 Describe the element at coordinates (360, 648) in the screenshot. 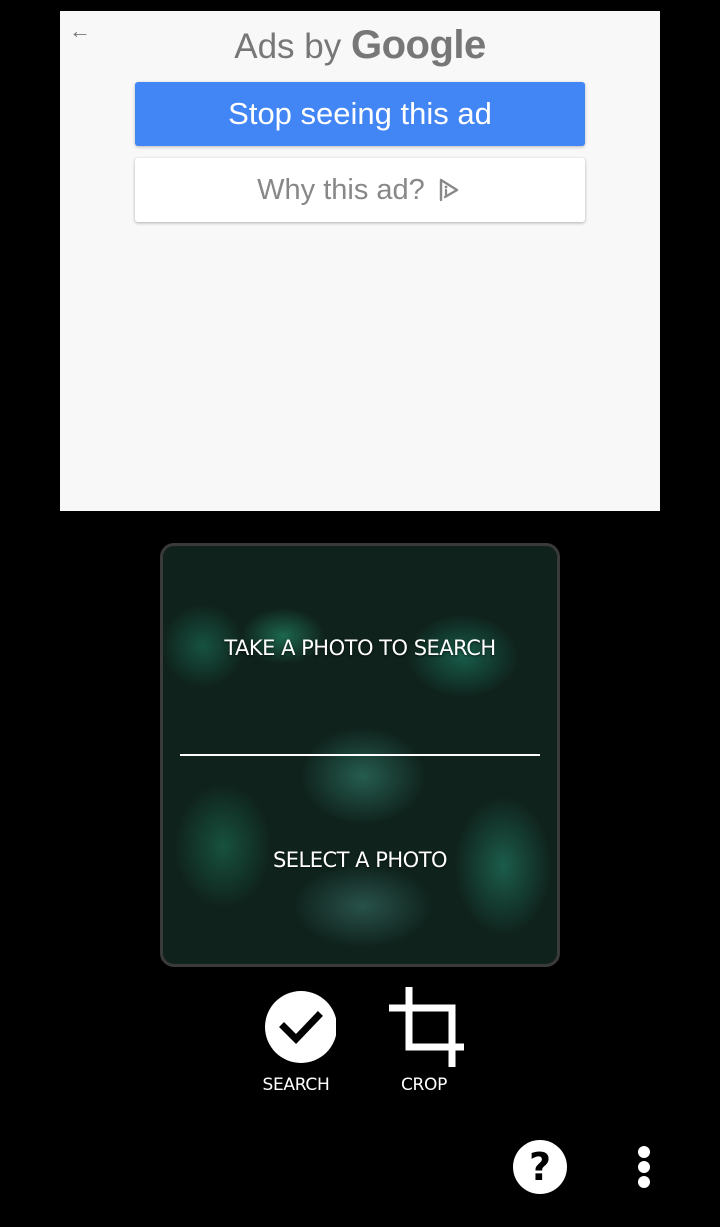

I see `take-photo-option: TAKE A PHOTO TO SEARCH` at that location.